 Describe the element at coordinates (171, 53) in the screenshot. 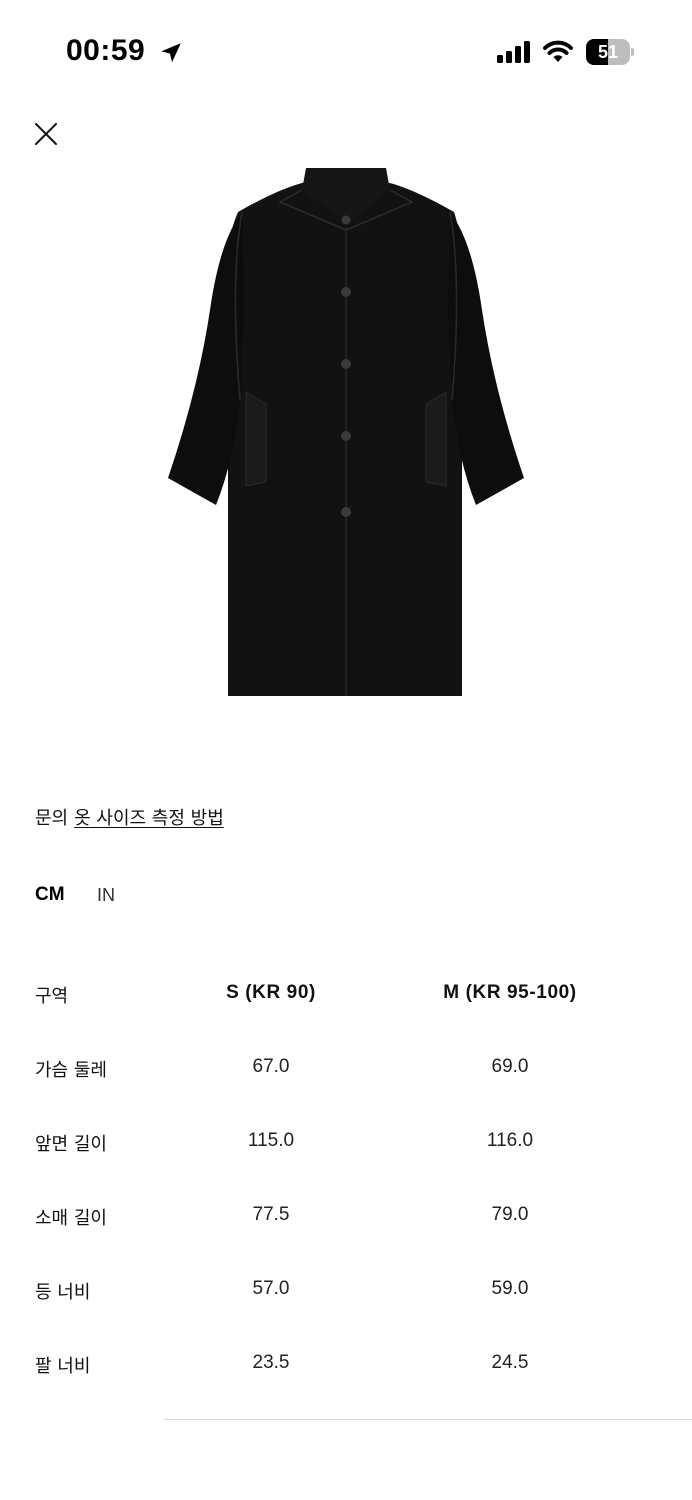

I see `location-arrow-icon` at that location.